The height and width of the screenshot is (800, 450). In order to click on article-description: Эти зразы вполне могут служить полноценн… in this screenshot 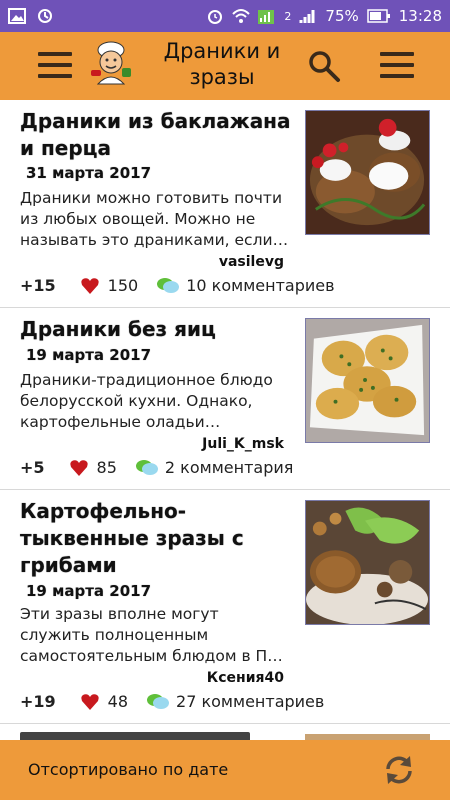, I will do `click(151, 635)`.